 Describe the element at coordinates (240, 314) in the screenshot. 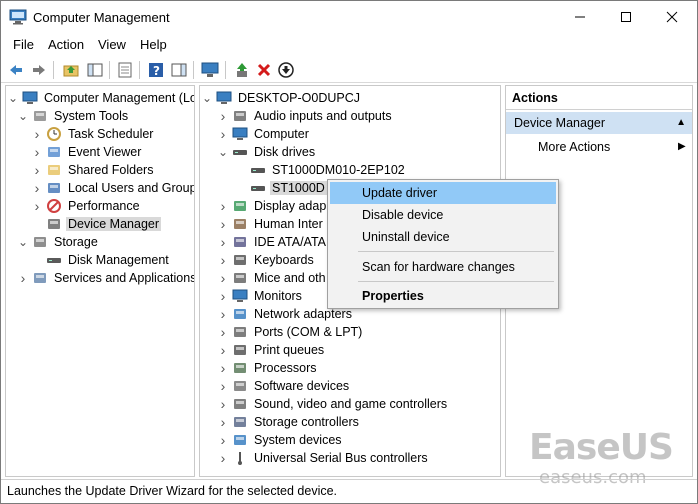

I see `network-icon` at that location.